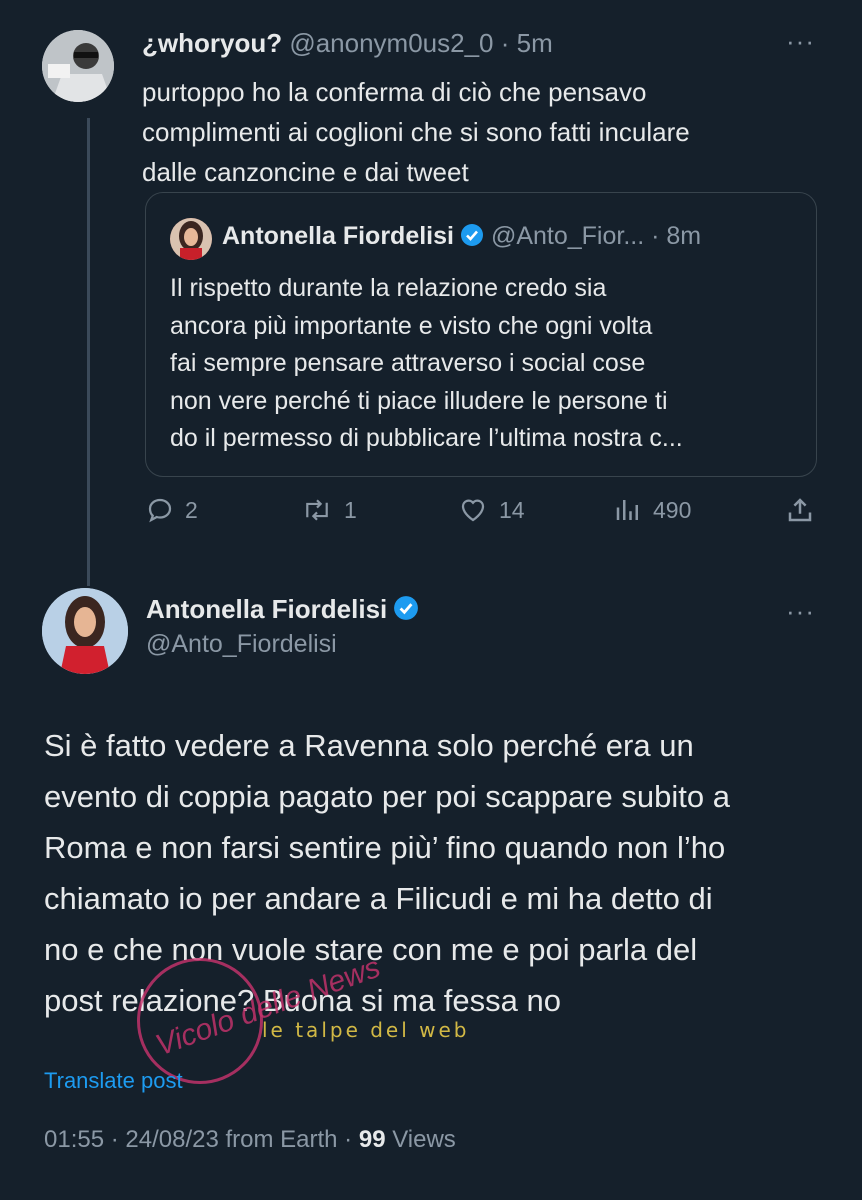  I want to click on retweet-icon, so click(317, 510).